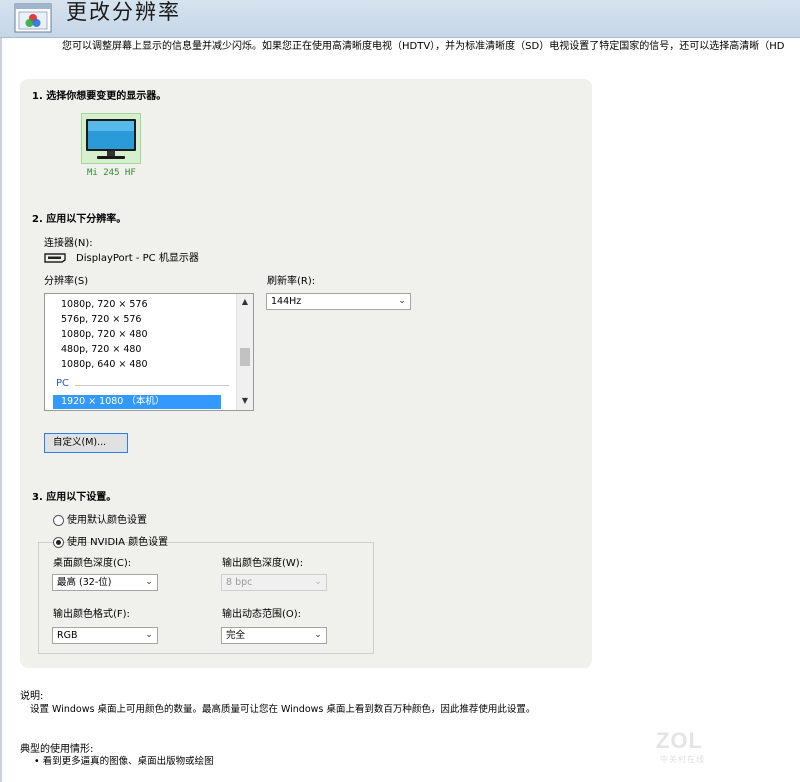 The height and width of the screenshot is (782, 800). Describe the element at coordinates (137, 402) in the screenshot. I see `selected-resolution: 1920 × 1080 （本机）` at that location.